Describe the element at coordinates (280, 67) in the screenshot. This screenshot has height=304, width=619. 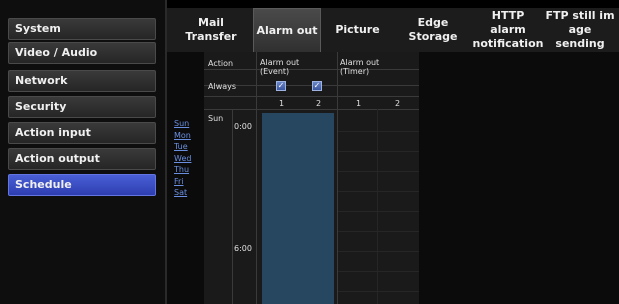
I see `alarm-out-event-header: Alarm out (Event)` at that location.